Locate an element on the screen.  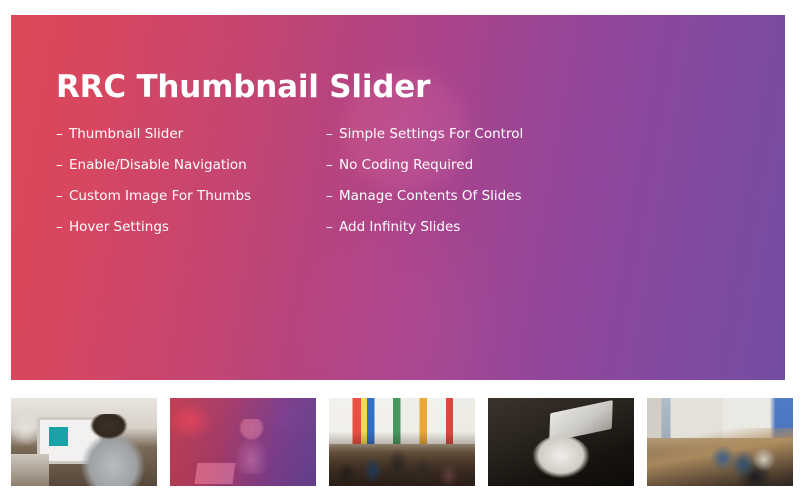
feature-item: – Simple Settings For Control is located at coordinates (486, 134).